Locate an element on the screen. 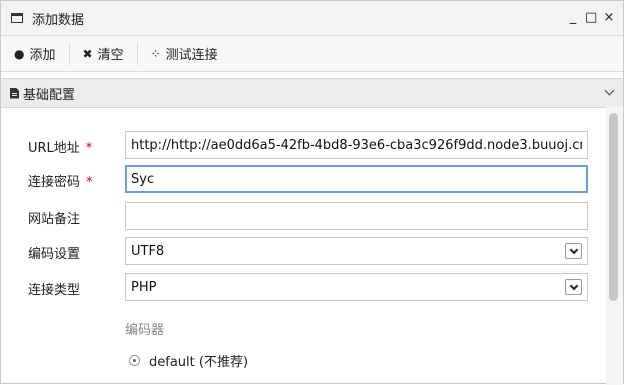  vertical-scrollbar is located at coordinates (614, 246).